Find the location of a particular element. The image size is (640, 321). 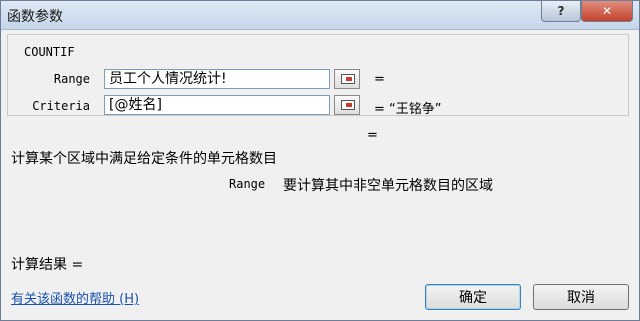

cancel-button: 取消 is located at coordinates (581, 297).